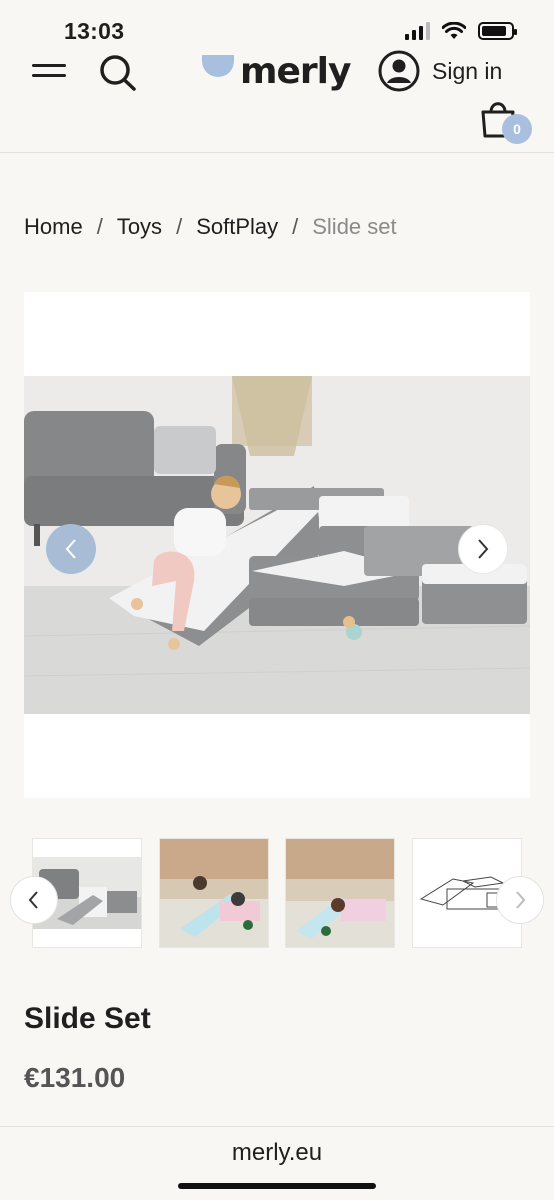 This screenshot has width=554, height=1200. I want to click on breadcrumb-home: Home, so click(53, 227).